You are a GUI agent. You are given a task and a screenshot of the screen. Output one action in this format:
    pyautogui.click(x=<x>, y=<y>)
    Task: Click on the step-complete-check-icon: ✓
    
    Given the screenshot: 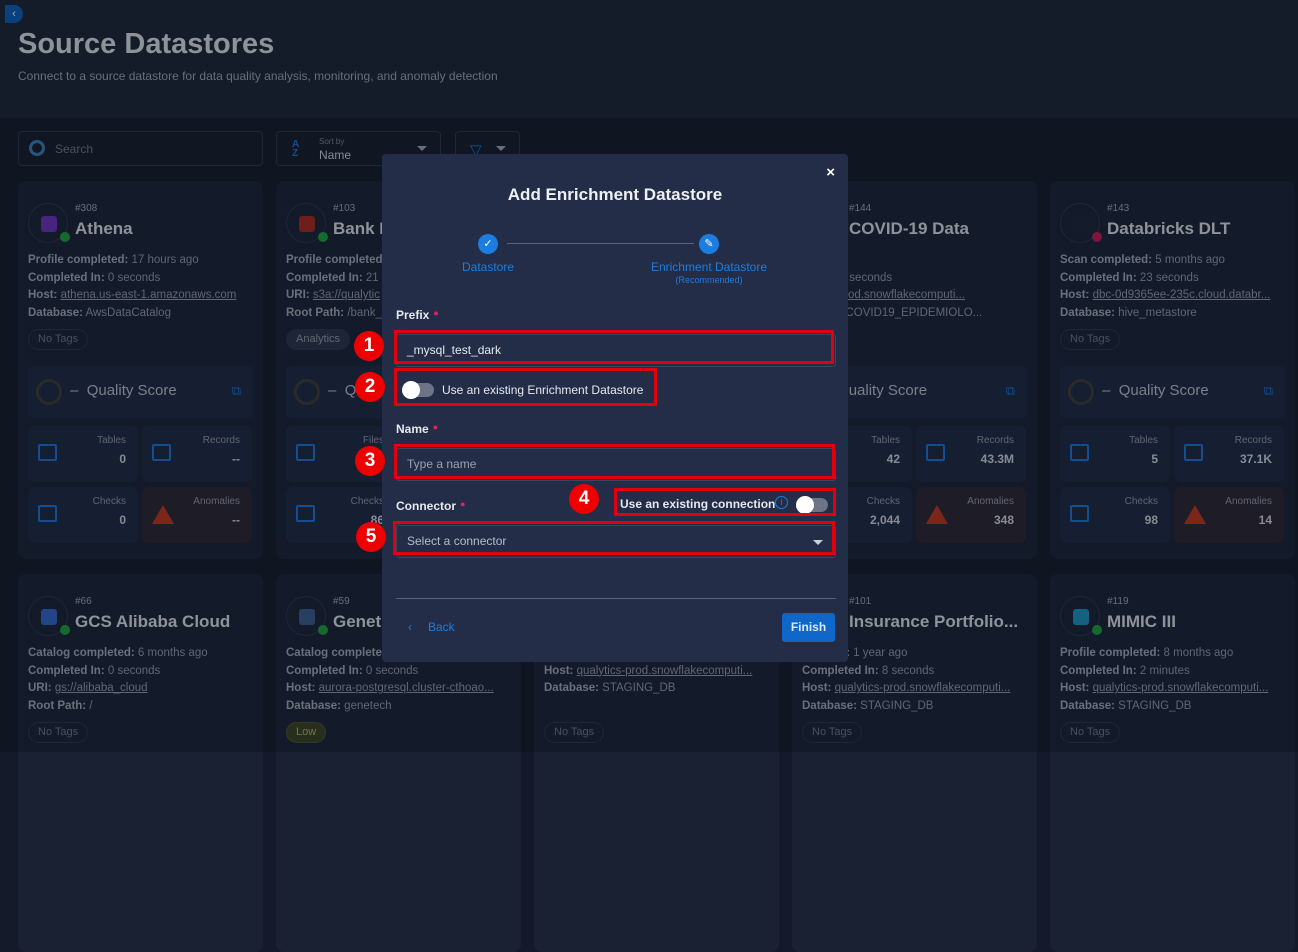 What is the action you would take?
    pyautogui.click(x=488, y=244)
    